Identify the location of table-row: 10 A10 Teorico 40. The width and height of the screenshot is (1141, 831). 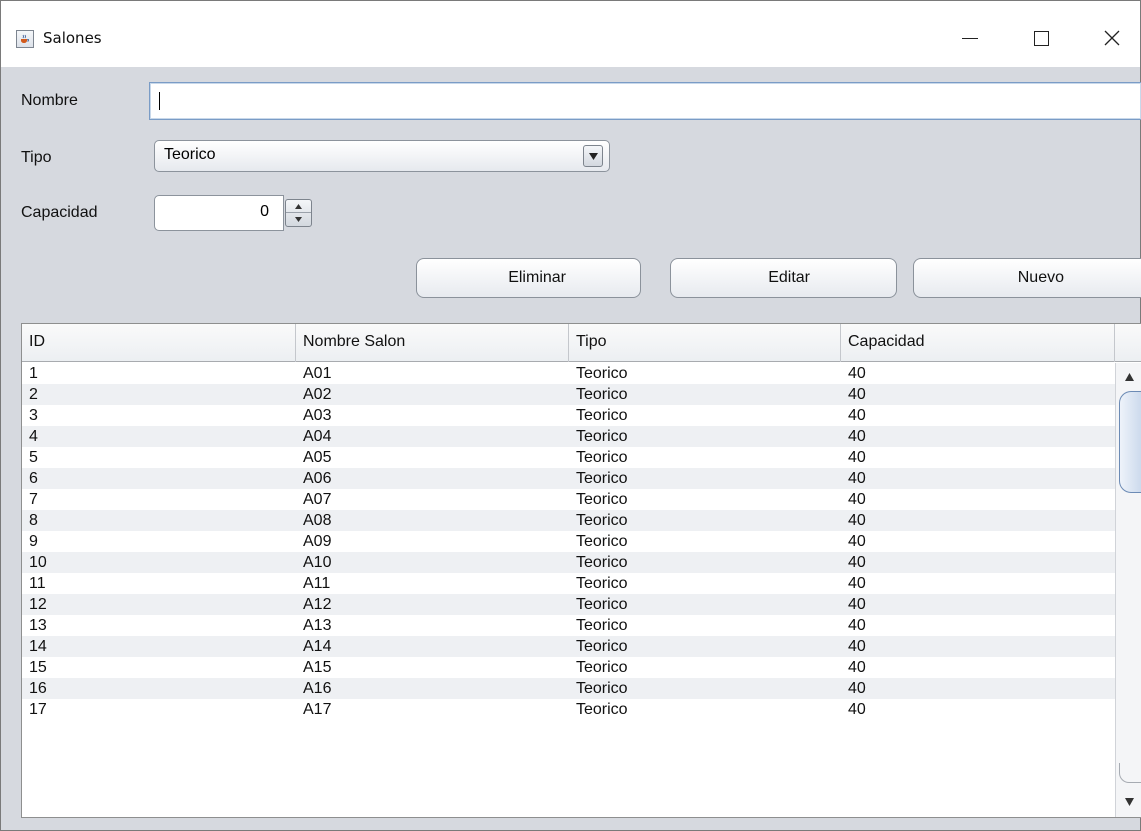
(568, 562).